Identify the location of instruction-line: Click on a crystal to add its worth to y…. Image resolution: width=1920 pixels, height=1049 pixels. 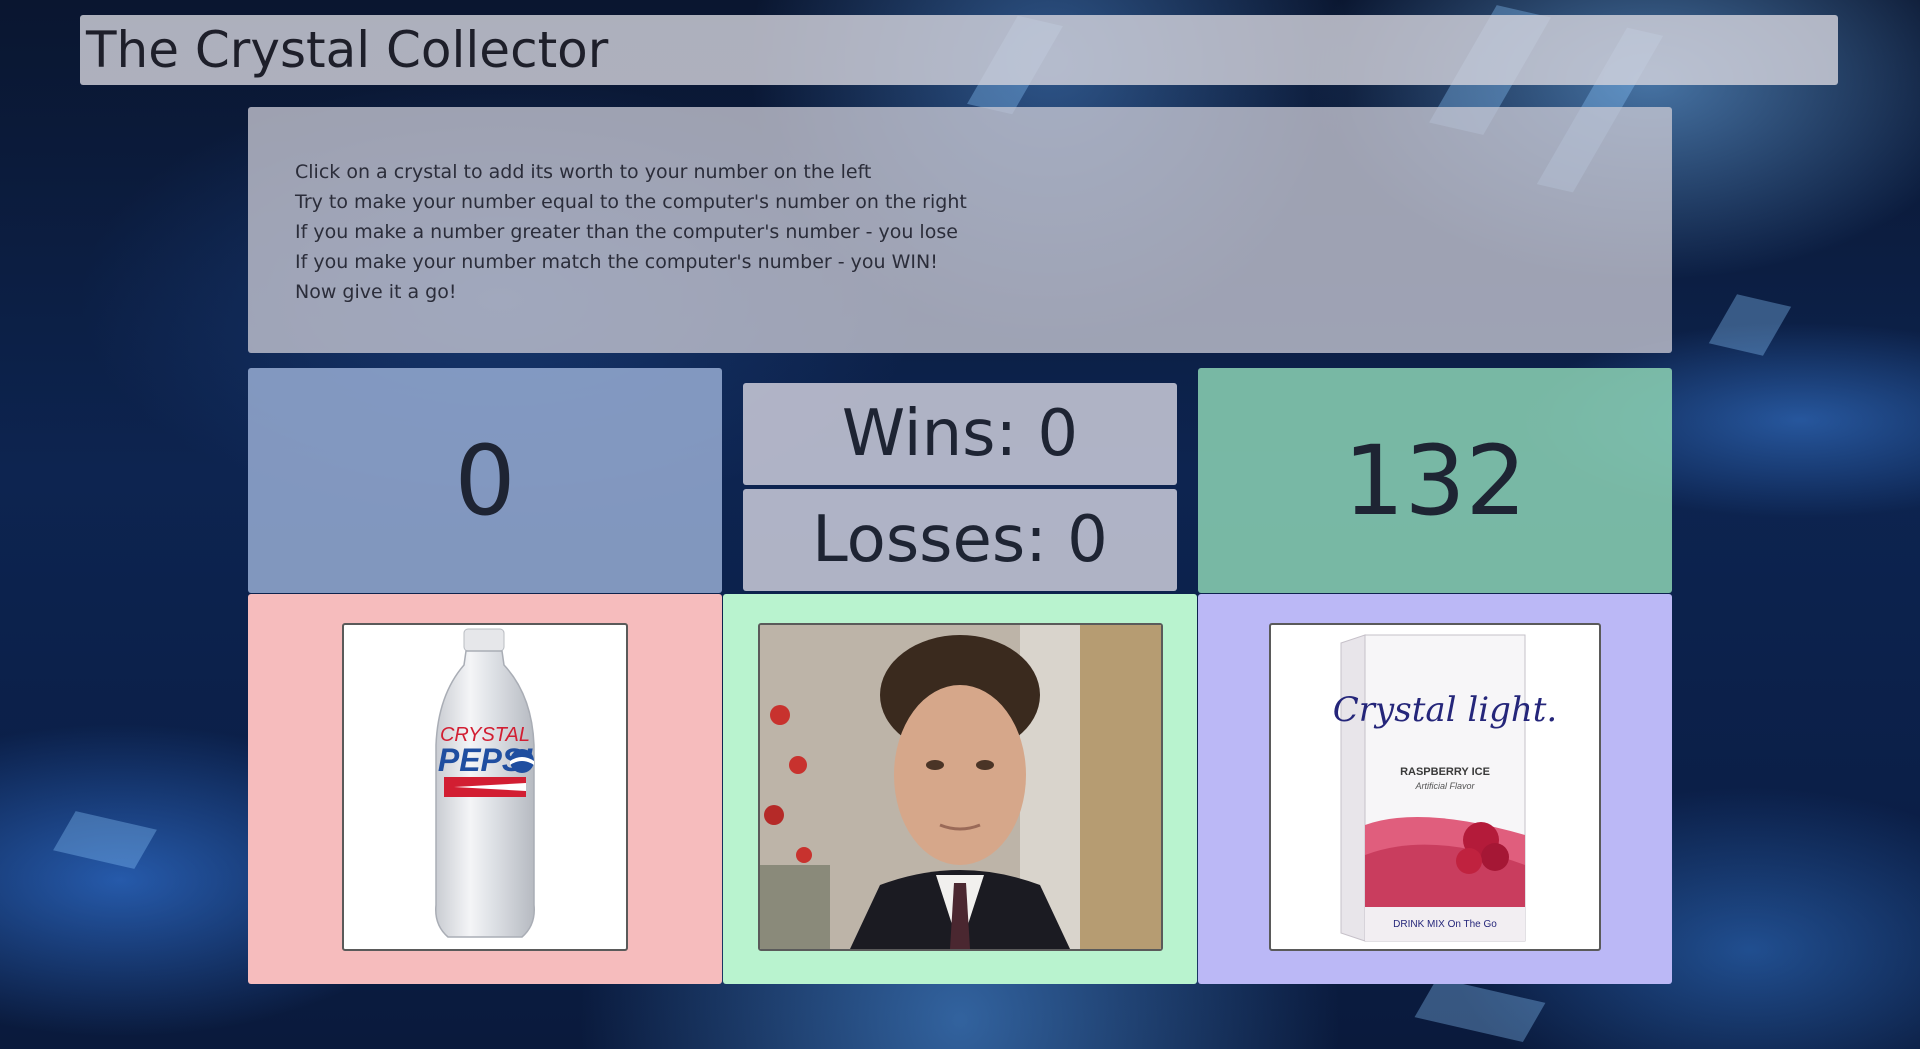
(583, 172).